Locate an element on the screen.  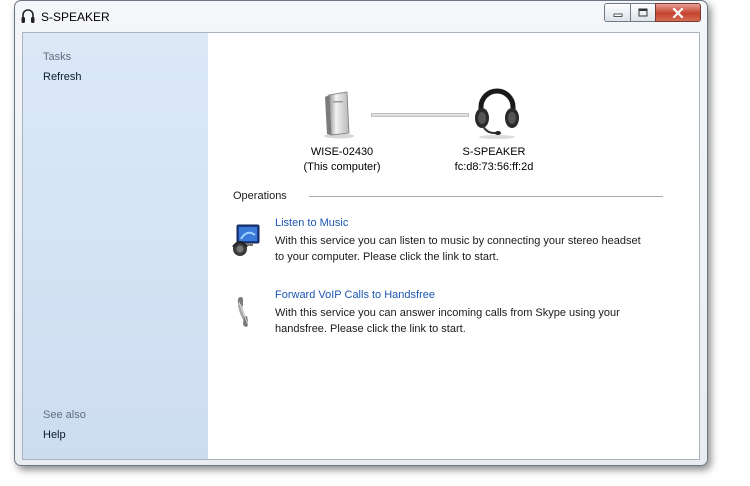
computer-tower-icon is located at coordinates (339, 115).